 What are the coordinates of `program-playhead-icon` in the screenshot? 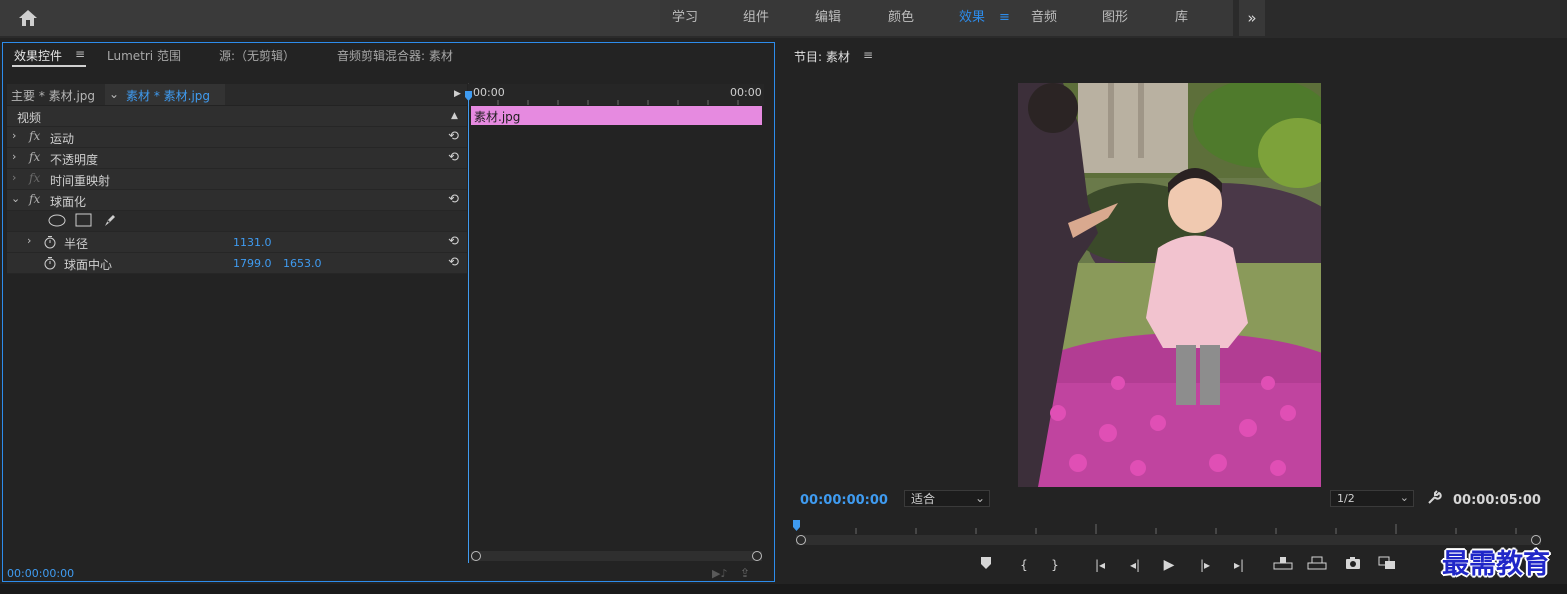 It's located at (796, 525).